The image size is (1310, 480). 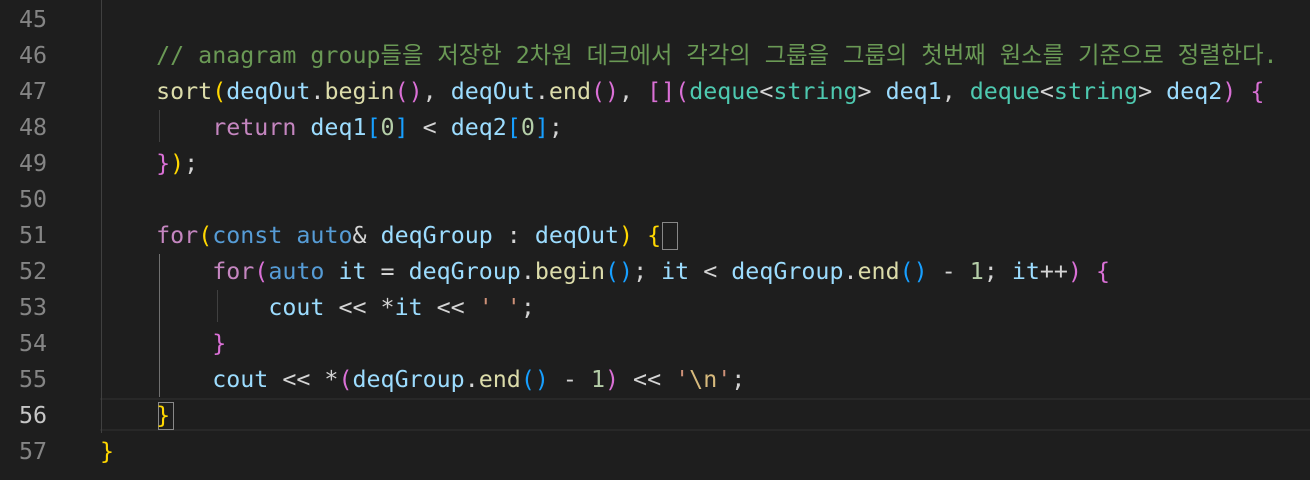 I want to click on code-text: cout << *(deqGroup.end() - 1) << '\n';, so click(x=422, y=380).